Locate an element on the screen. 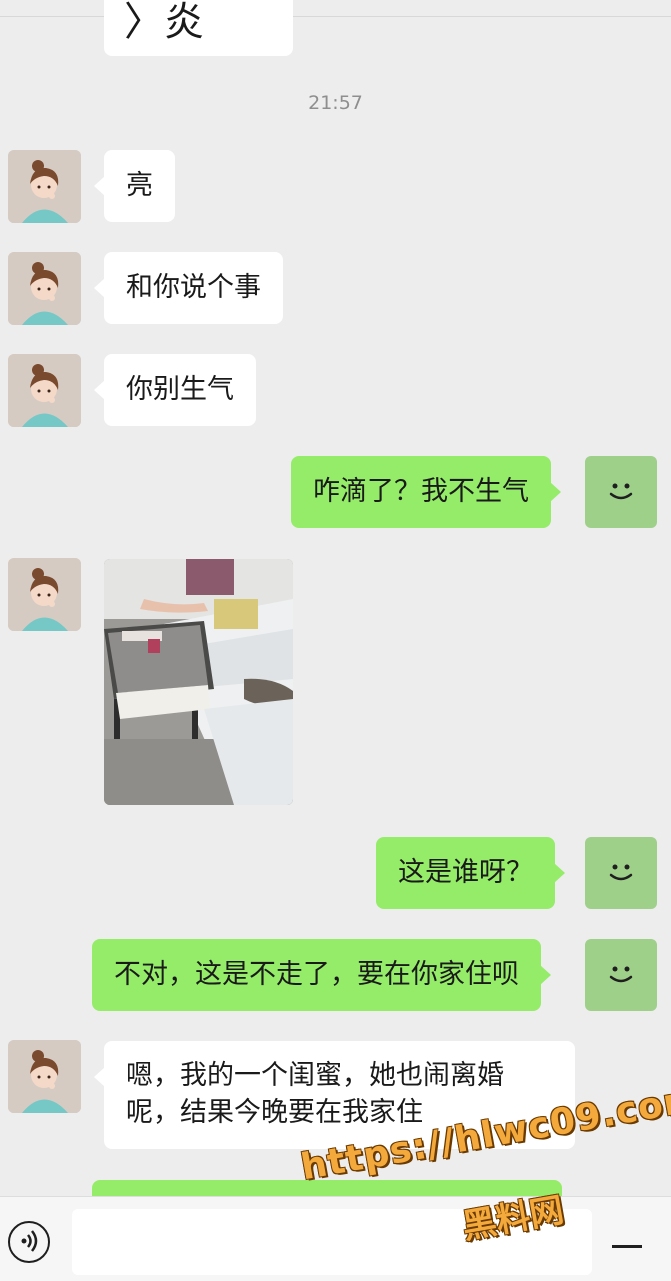 This screenshot has width=671, height=1281. previous-message-text: 〉炎 is located at coordinates (164, 22).